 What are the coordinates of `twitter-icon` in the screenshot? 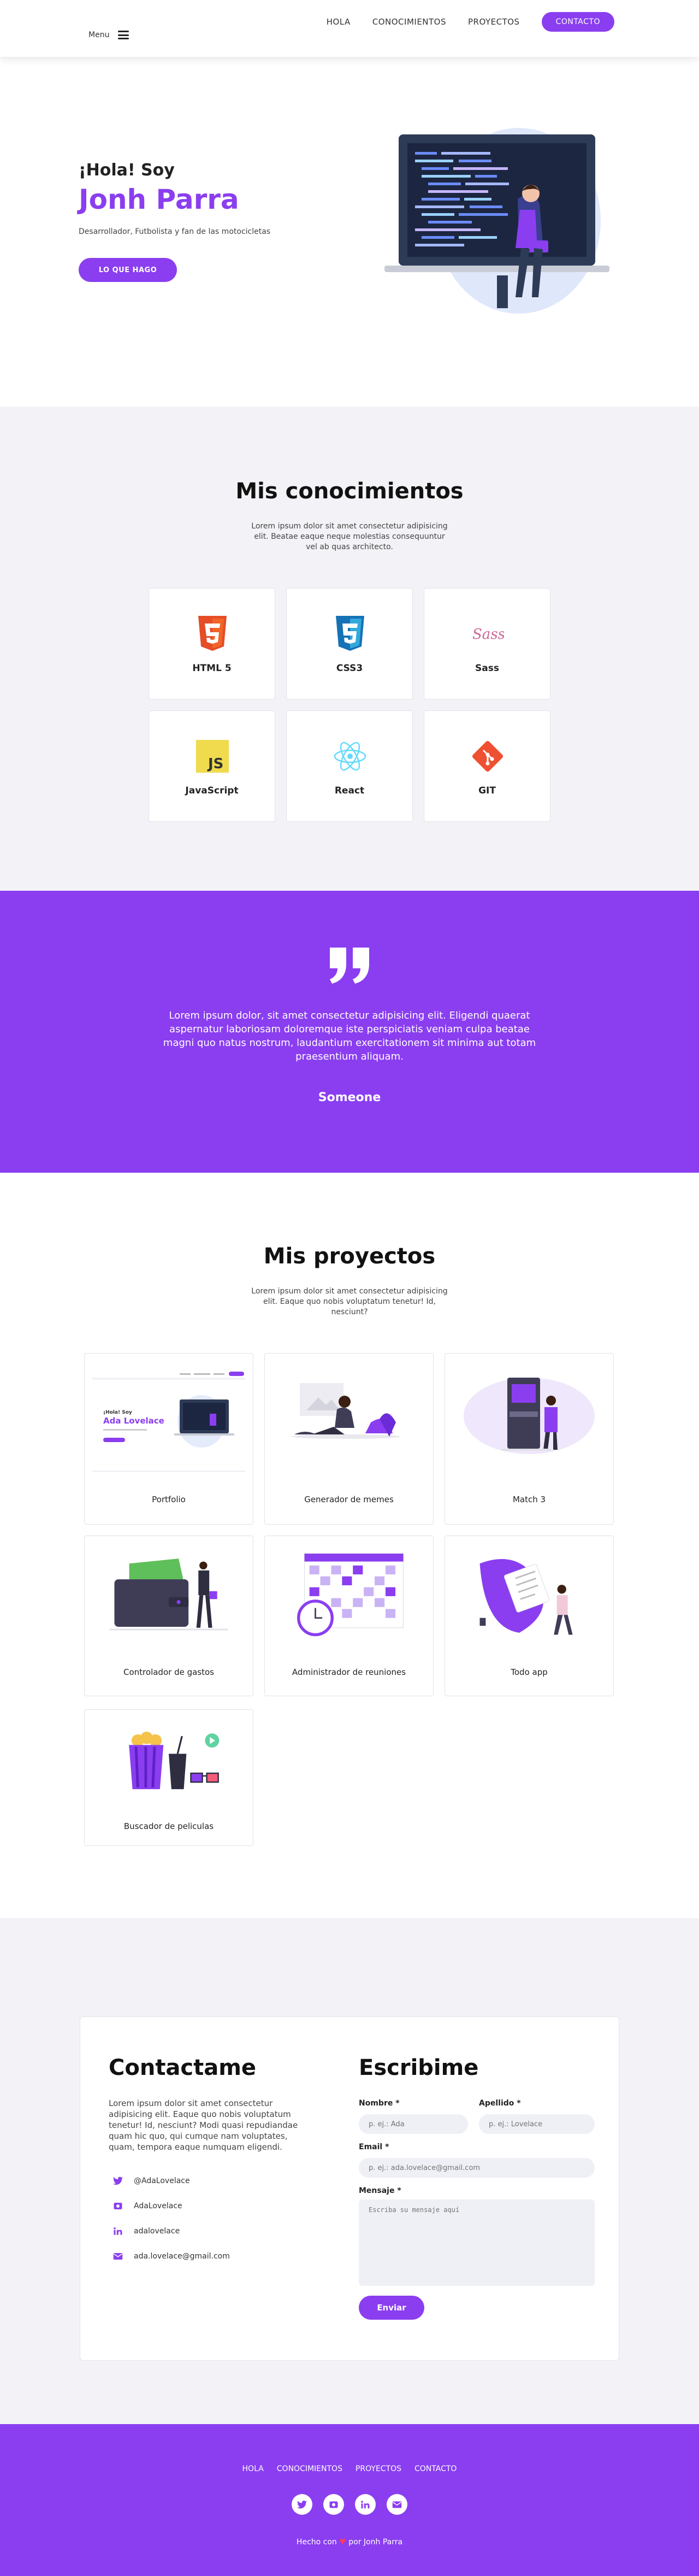 It's located at (118, 2181).